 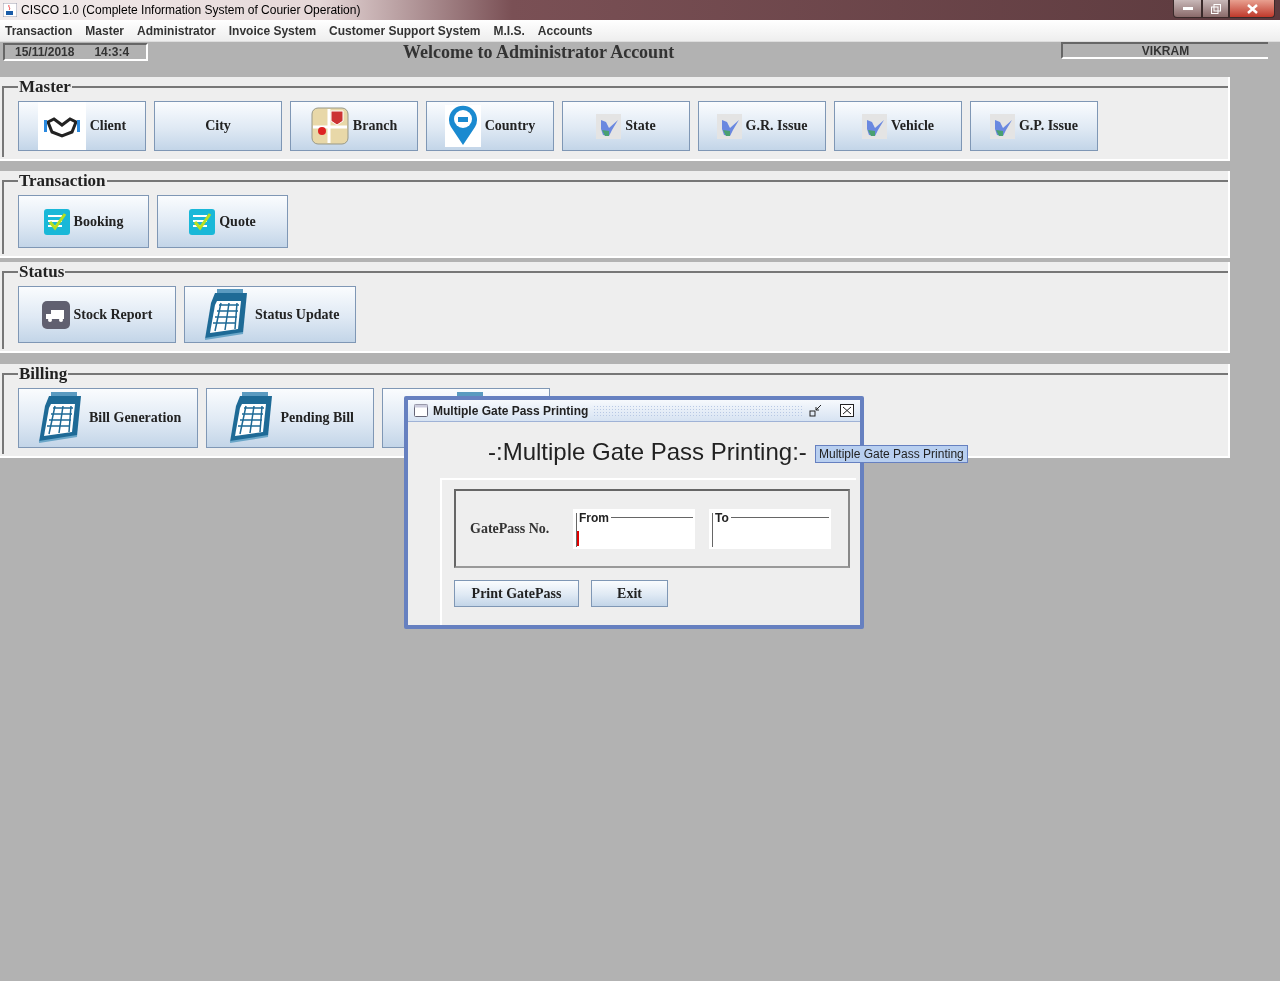 I want to click on dialog-title: Multiple Gate Pass Printing, so click(x=511, y=410).